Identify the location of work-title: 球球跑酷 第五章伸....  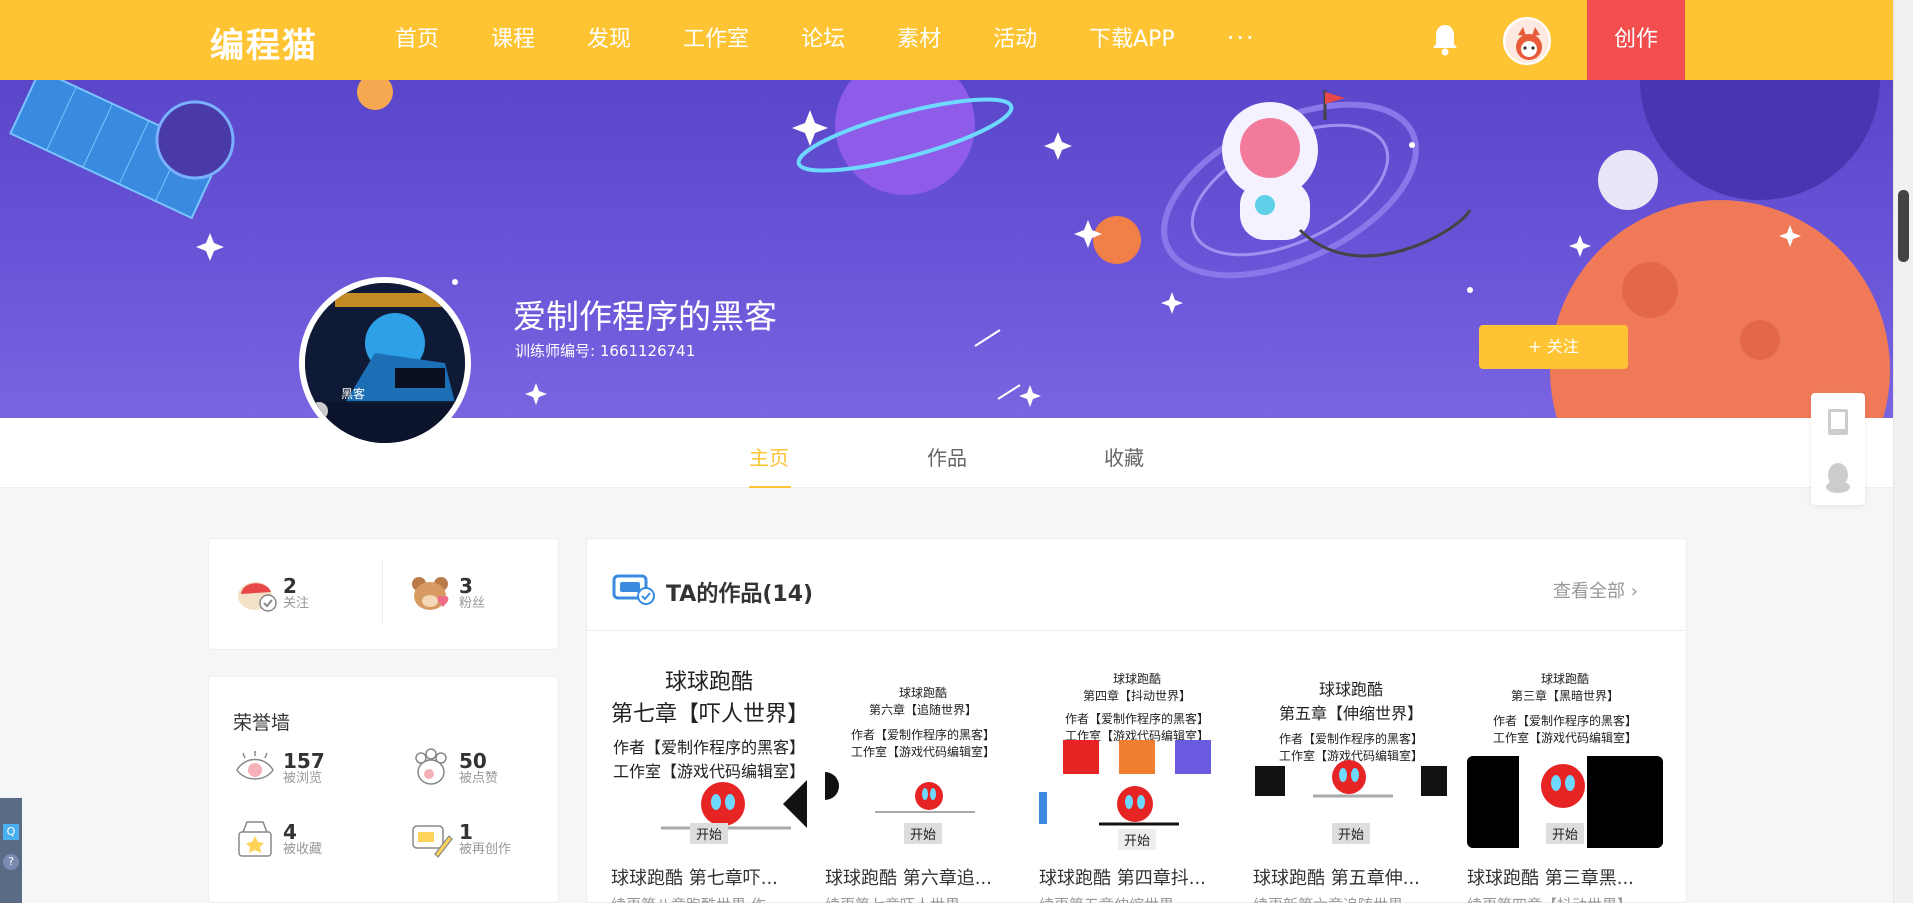
(1336, 878).